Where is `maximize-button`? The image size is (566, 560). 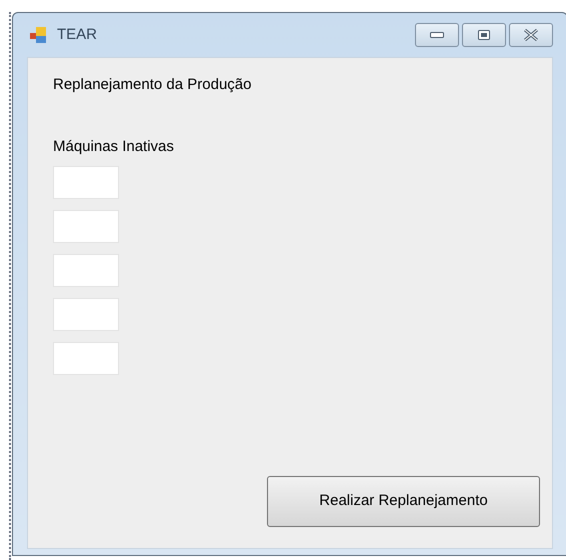
maximize-button is located at coordinates (484, 35).